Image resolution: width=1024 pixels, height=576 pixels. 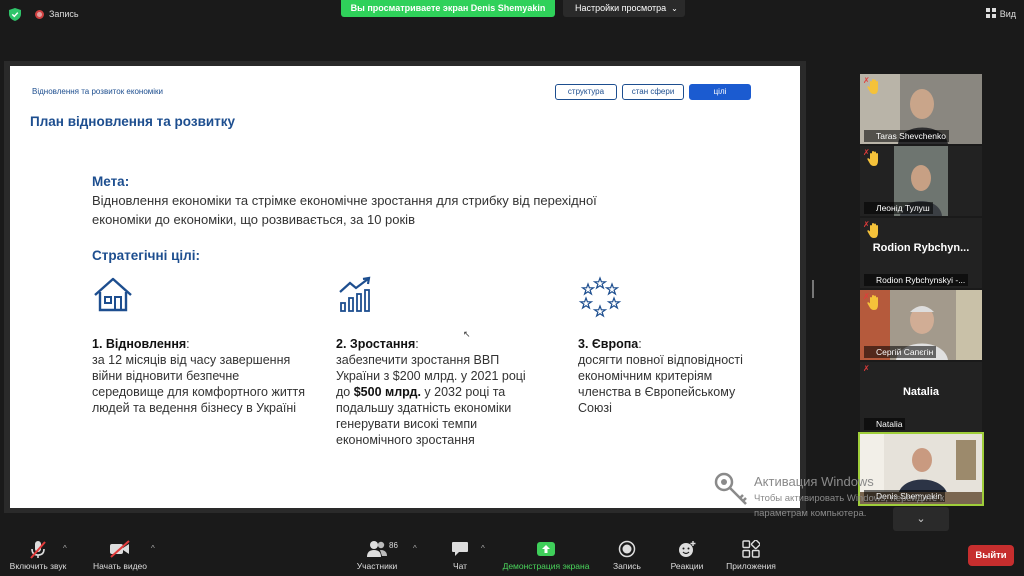 I want to click on apps-button: Приложения, so click(x=751, y=554).